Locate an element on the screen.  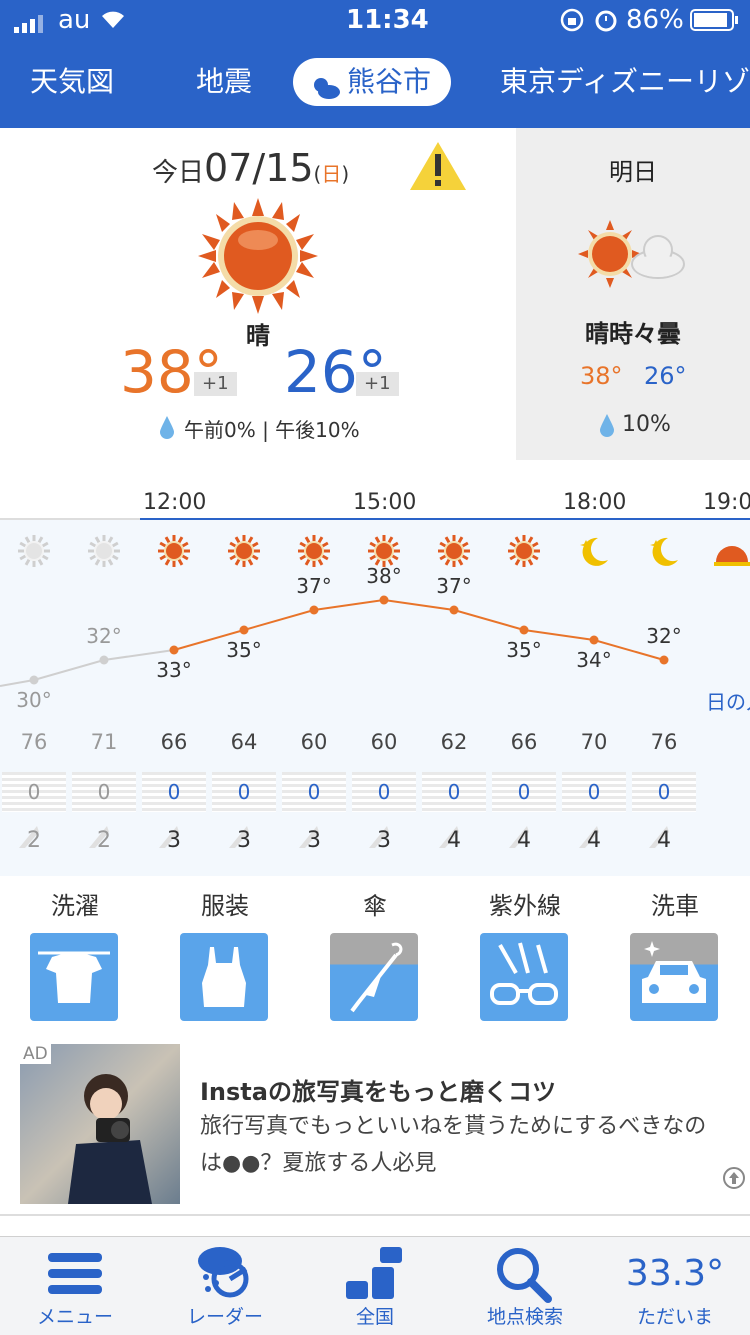
ad-photo is located at coordinates (100, 1124).